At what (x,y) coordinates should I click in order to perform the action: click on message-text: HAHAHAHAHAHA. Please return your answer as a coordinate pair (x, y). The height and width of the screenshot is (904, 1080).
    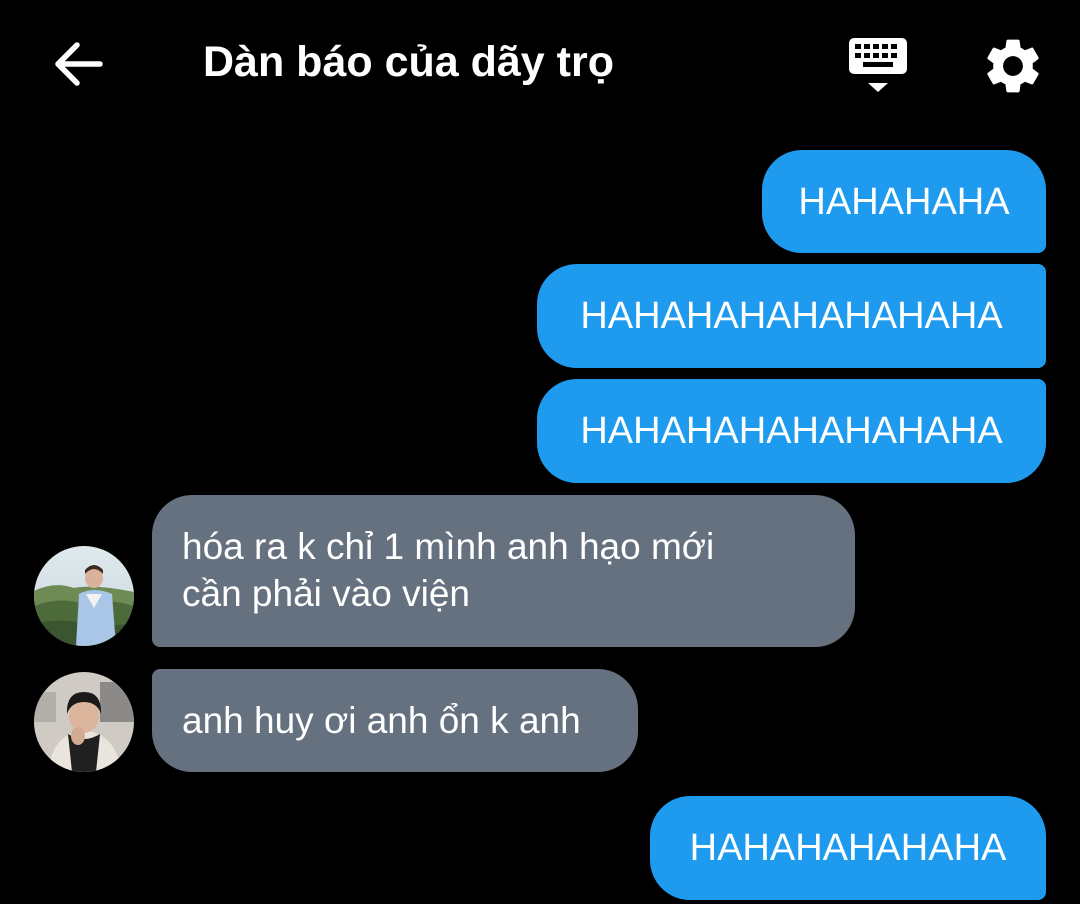
    Looking at the image, I should click on (848, 848).